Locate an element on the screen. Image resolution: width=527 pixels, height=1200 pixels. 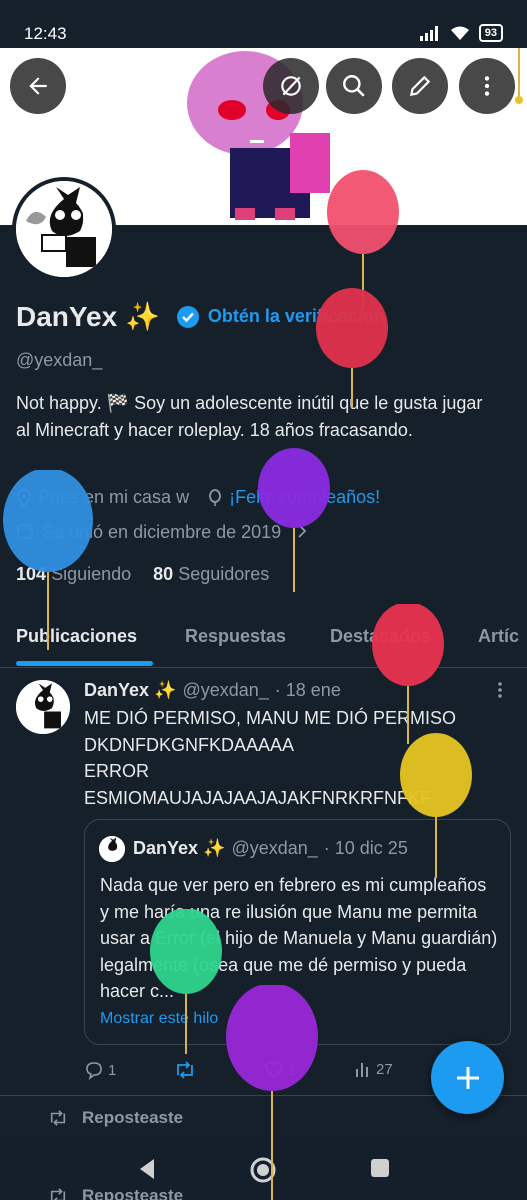
birthday-item: ¡Feliz cumpleaños! is located at coordinates (293, 497).